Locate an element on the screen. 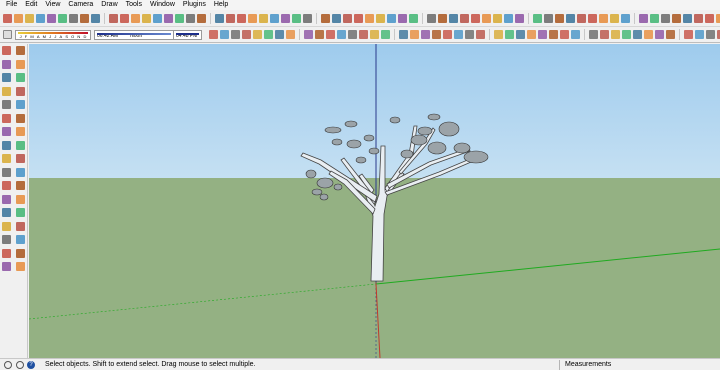  union-icon is located at coordinates (687, 18).